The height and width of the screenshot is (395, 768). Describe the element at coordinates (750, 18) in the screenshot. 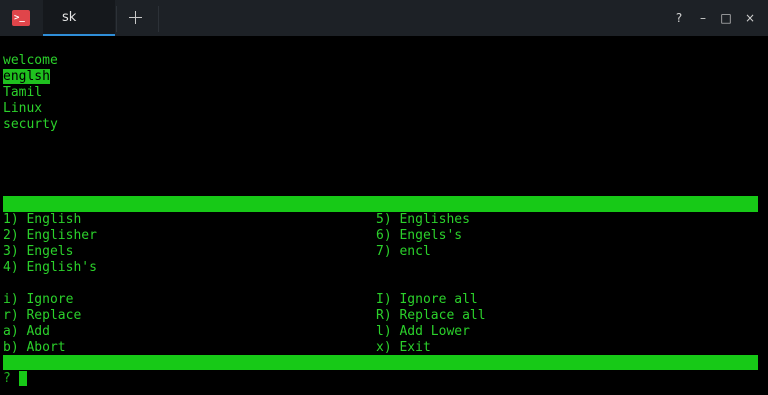

I see `close-icon: ×` at that location.